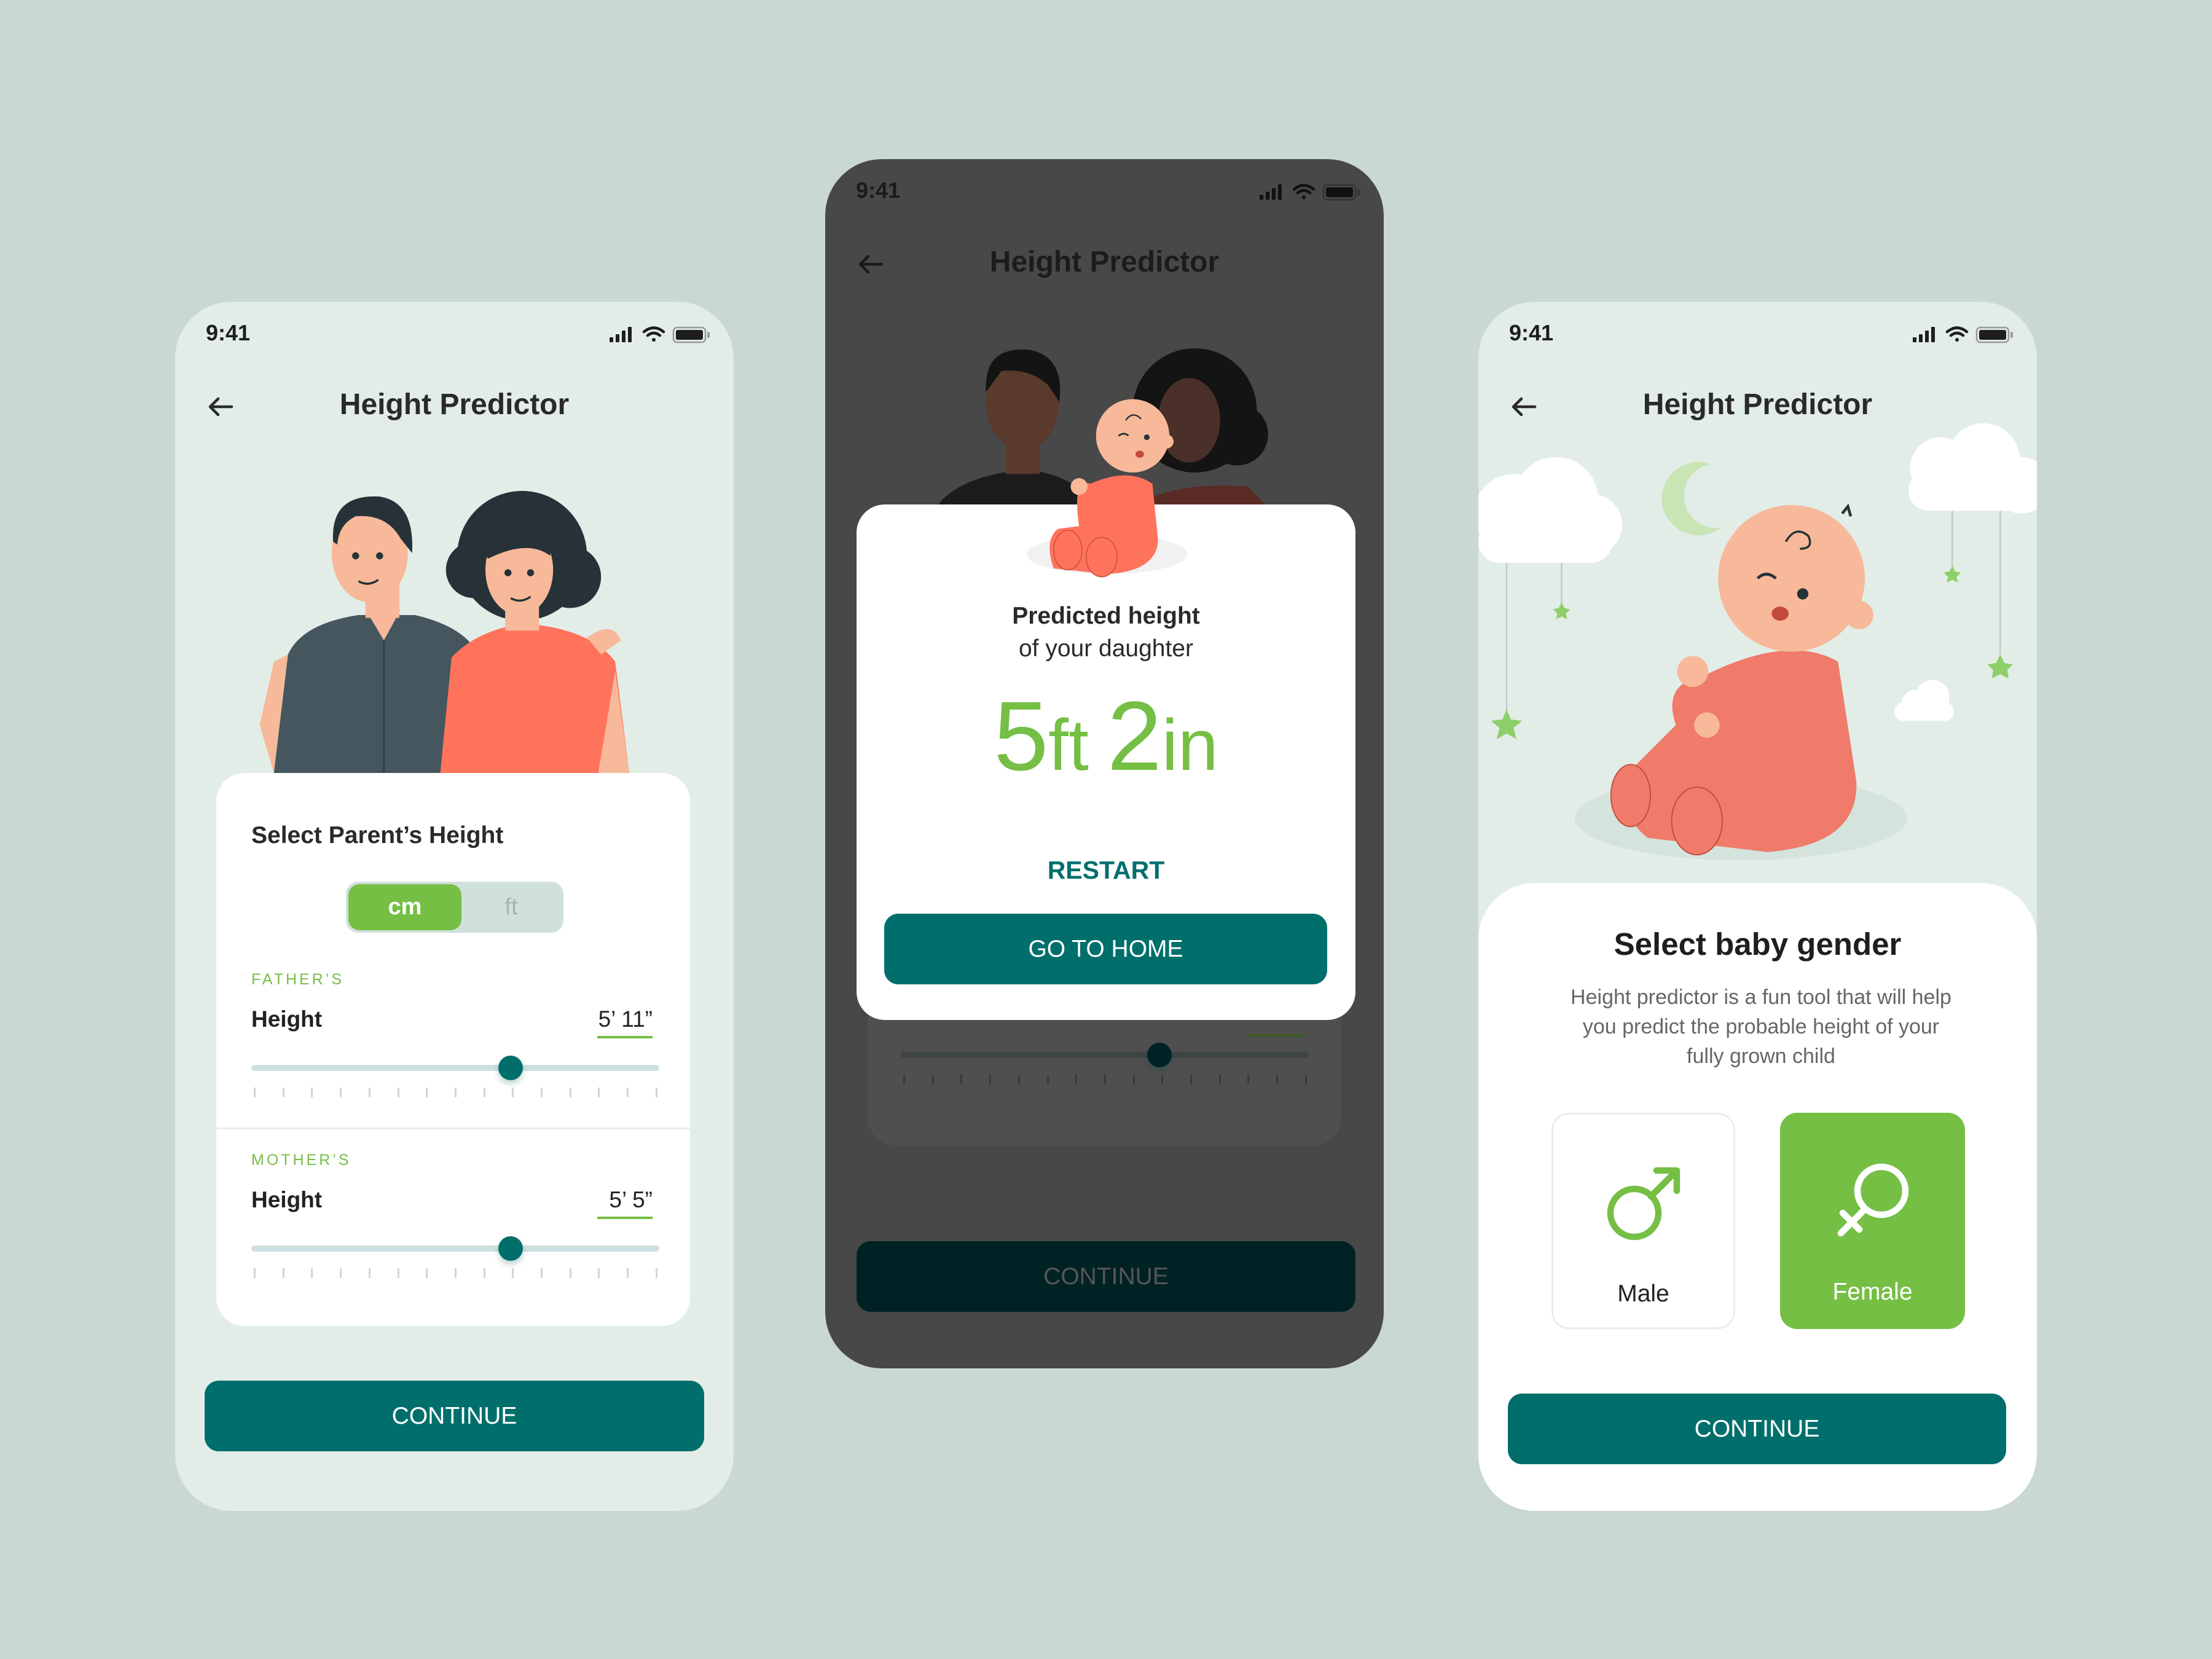 This screenshot has width=2212, height=1659. What do you see at coordinates (1691, 498) in the screenshot?
I see `moon-icon` at bounding box center [1691, 498].